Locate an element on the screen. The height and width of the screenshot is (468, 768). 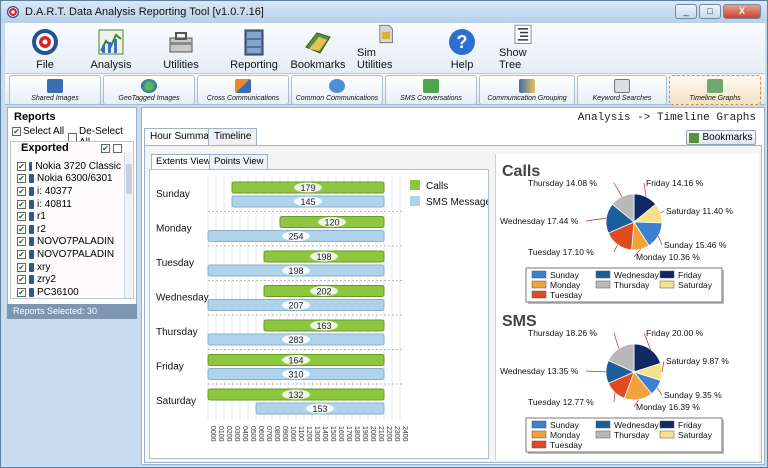
cross-comm-icon is located at coordinates (243, 86).